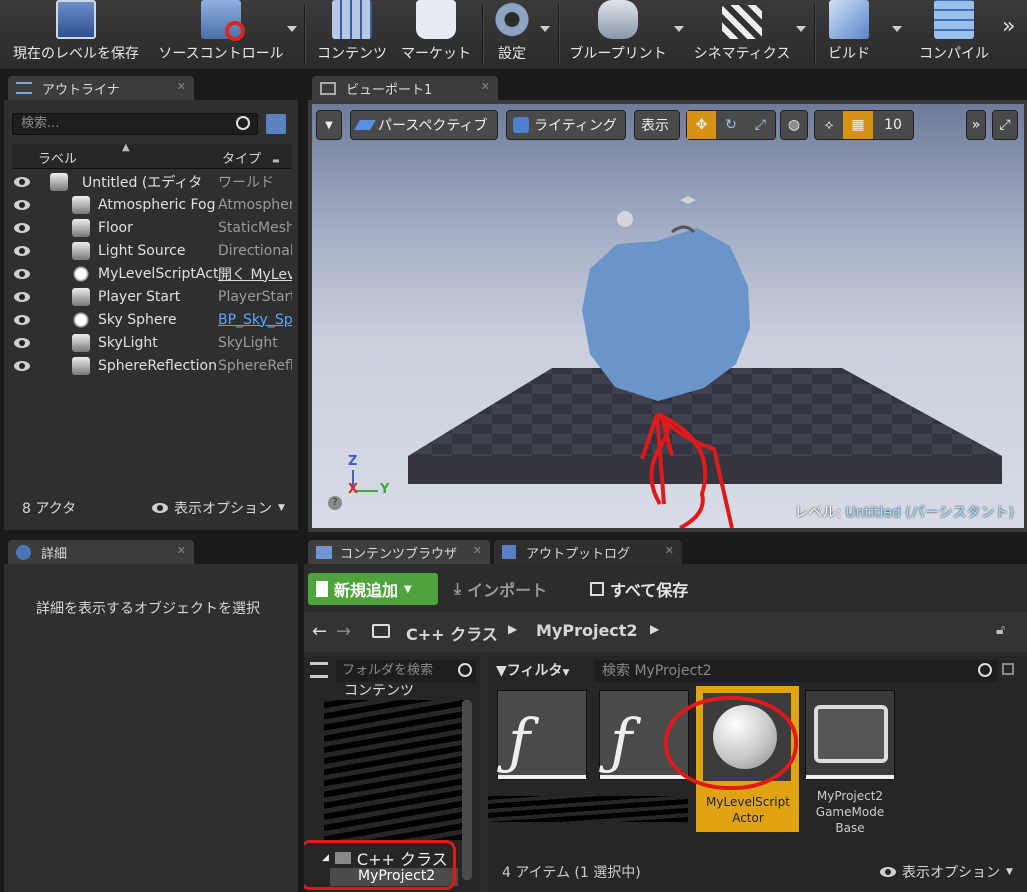 This screenshot has width=1027, height=892. Describe the element at coordinates (76, 34) in the screenshot. I see `save-level-button: 現在のレベルを保存` at that location.